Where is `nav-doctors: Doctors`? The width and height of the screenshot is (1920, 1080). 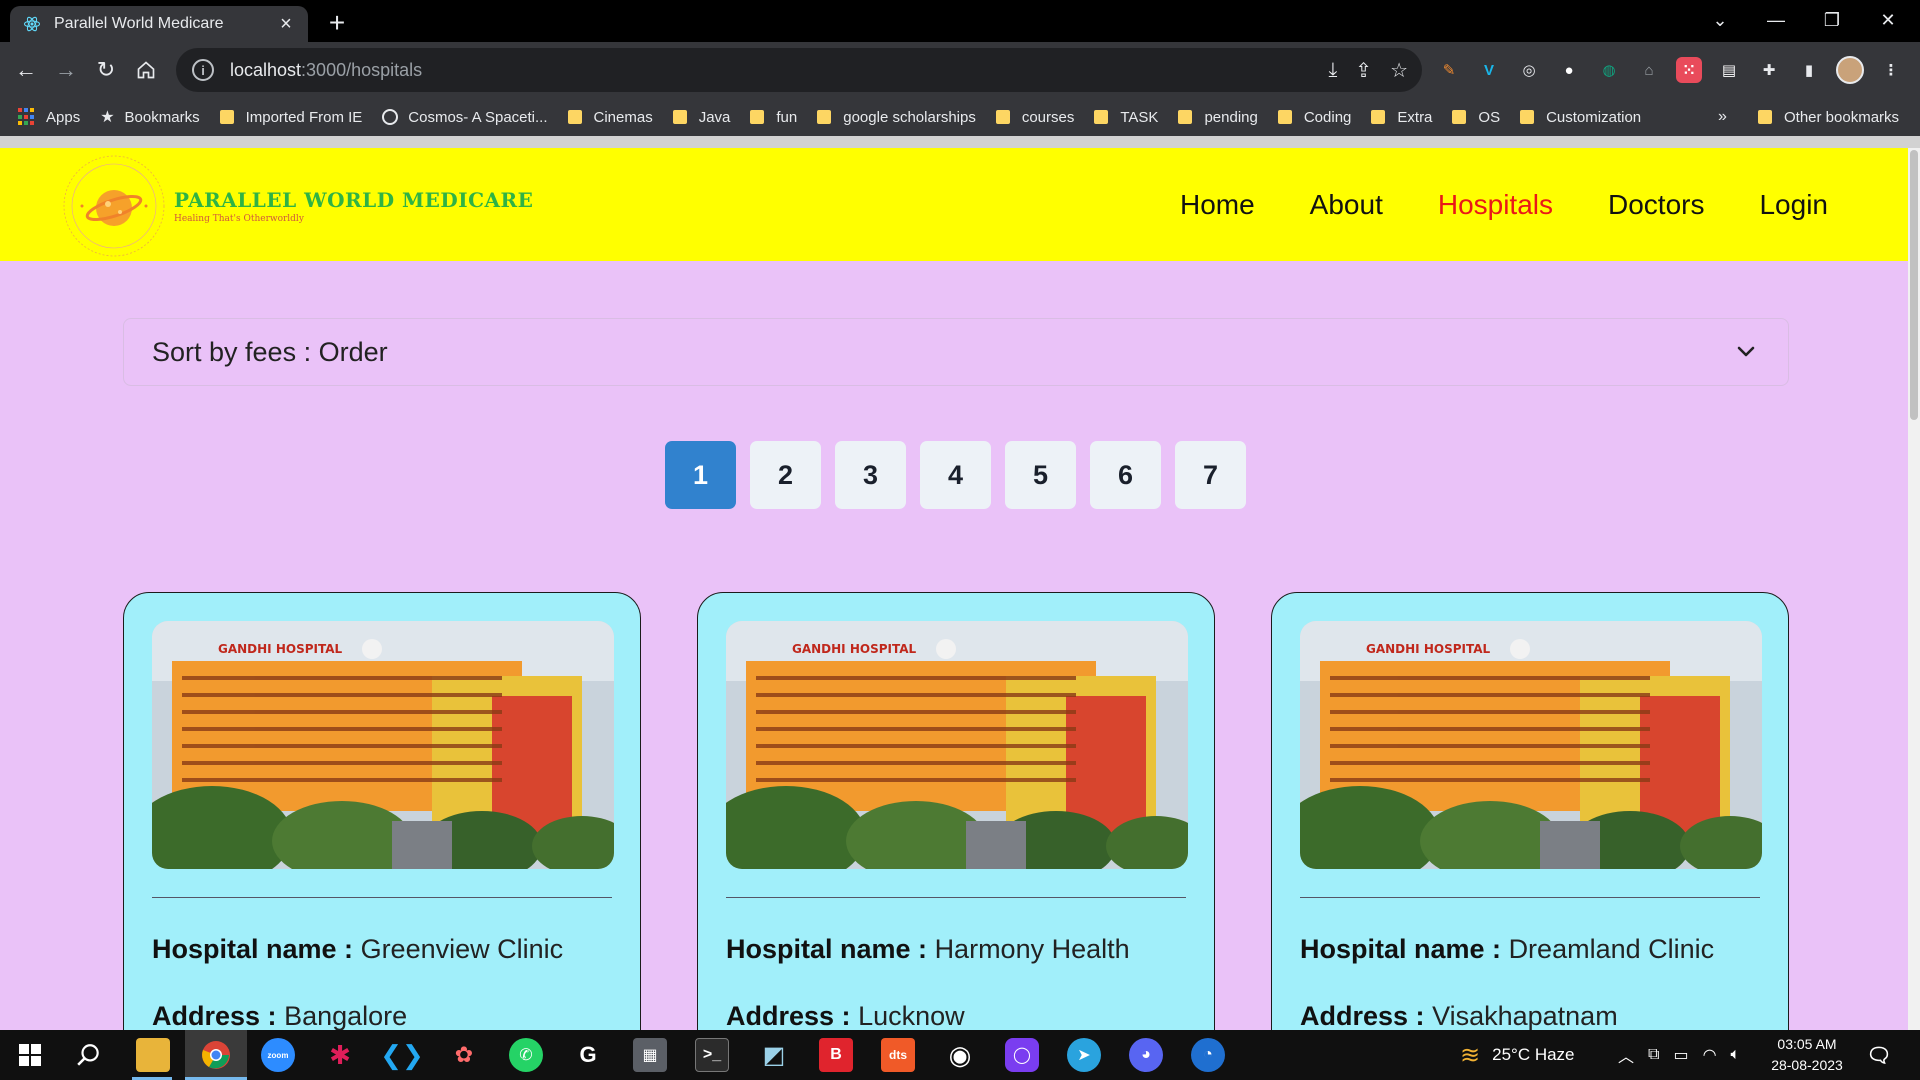 nav-doctors: Doctors is located at coordinates (1656, 205).